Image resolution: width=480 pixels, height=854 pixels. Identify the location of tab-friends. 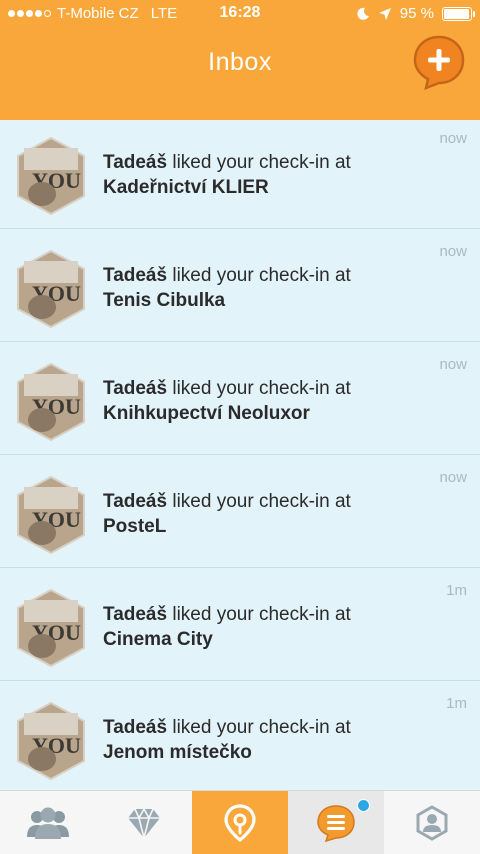
(48, 822).